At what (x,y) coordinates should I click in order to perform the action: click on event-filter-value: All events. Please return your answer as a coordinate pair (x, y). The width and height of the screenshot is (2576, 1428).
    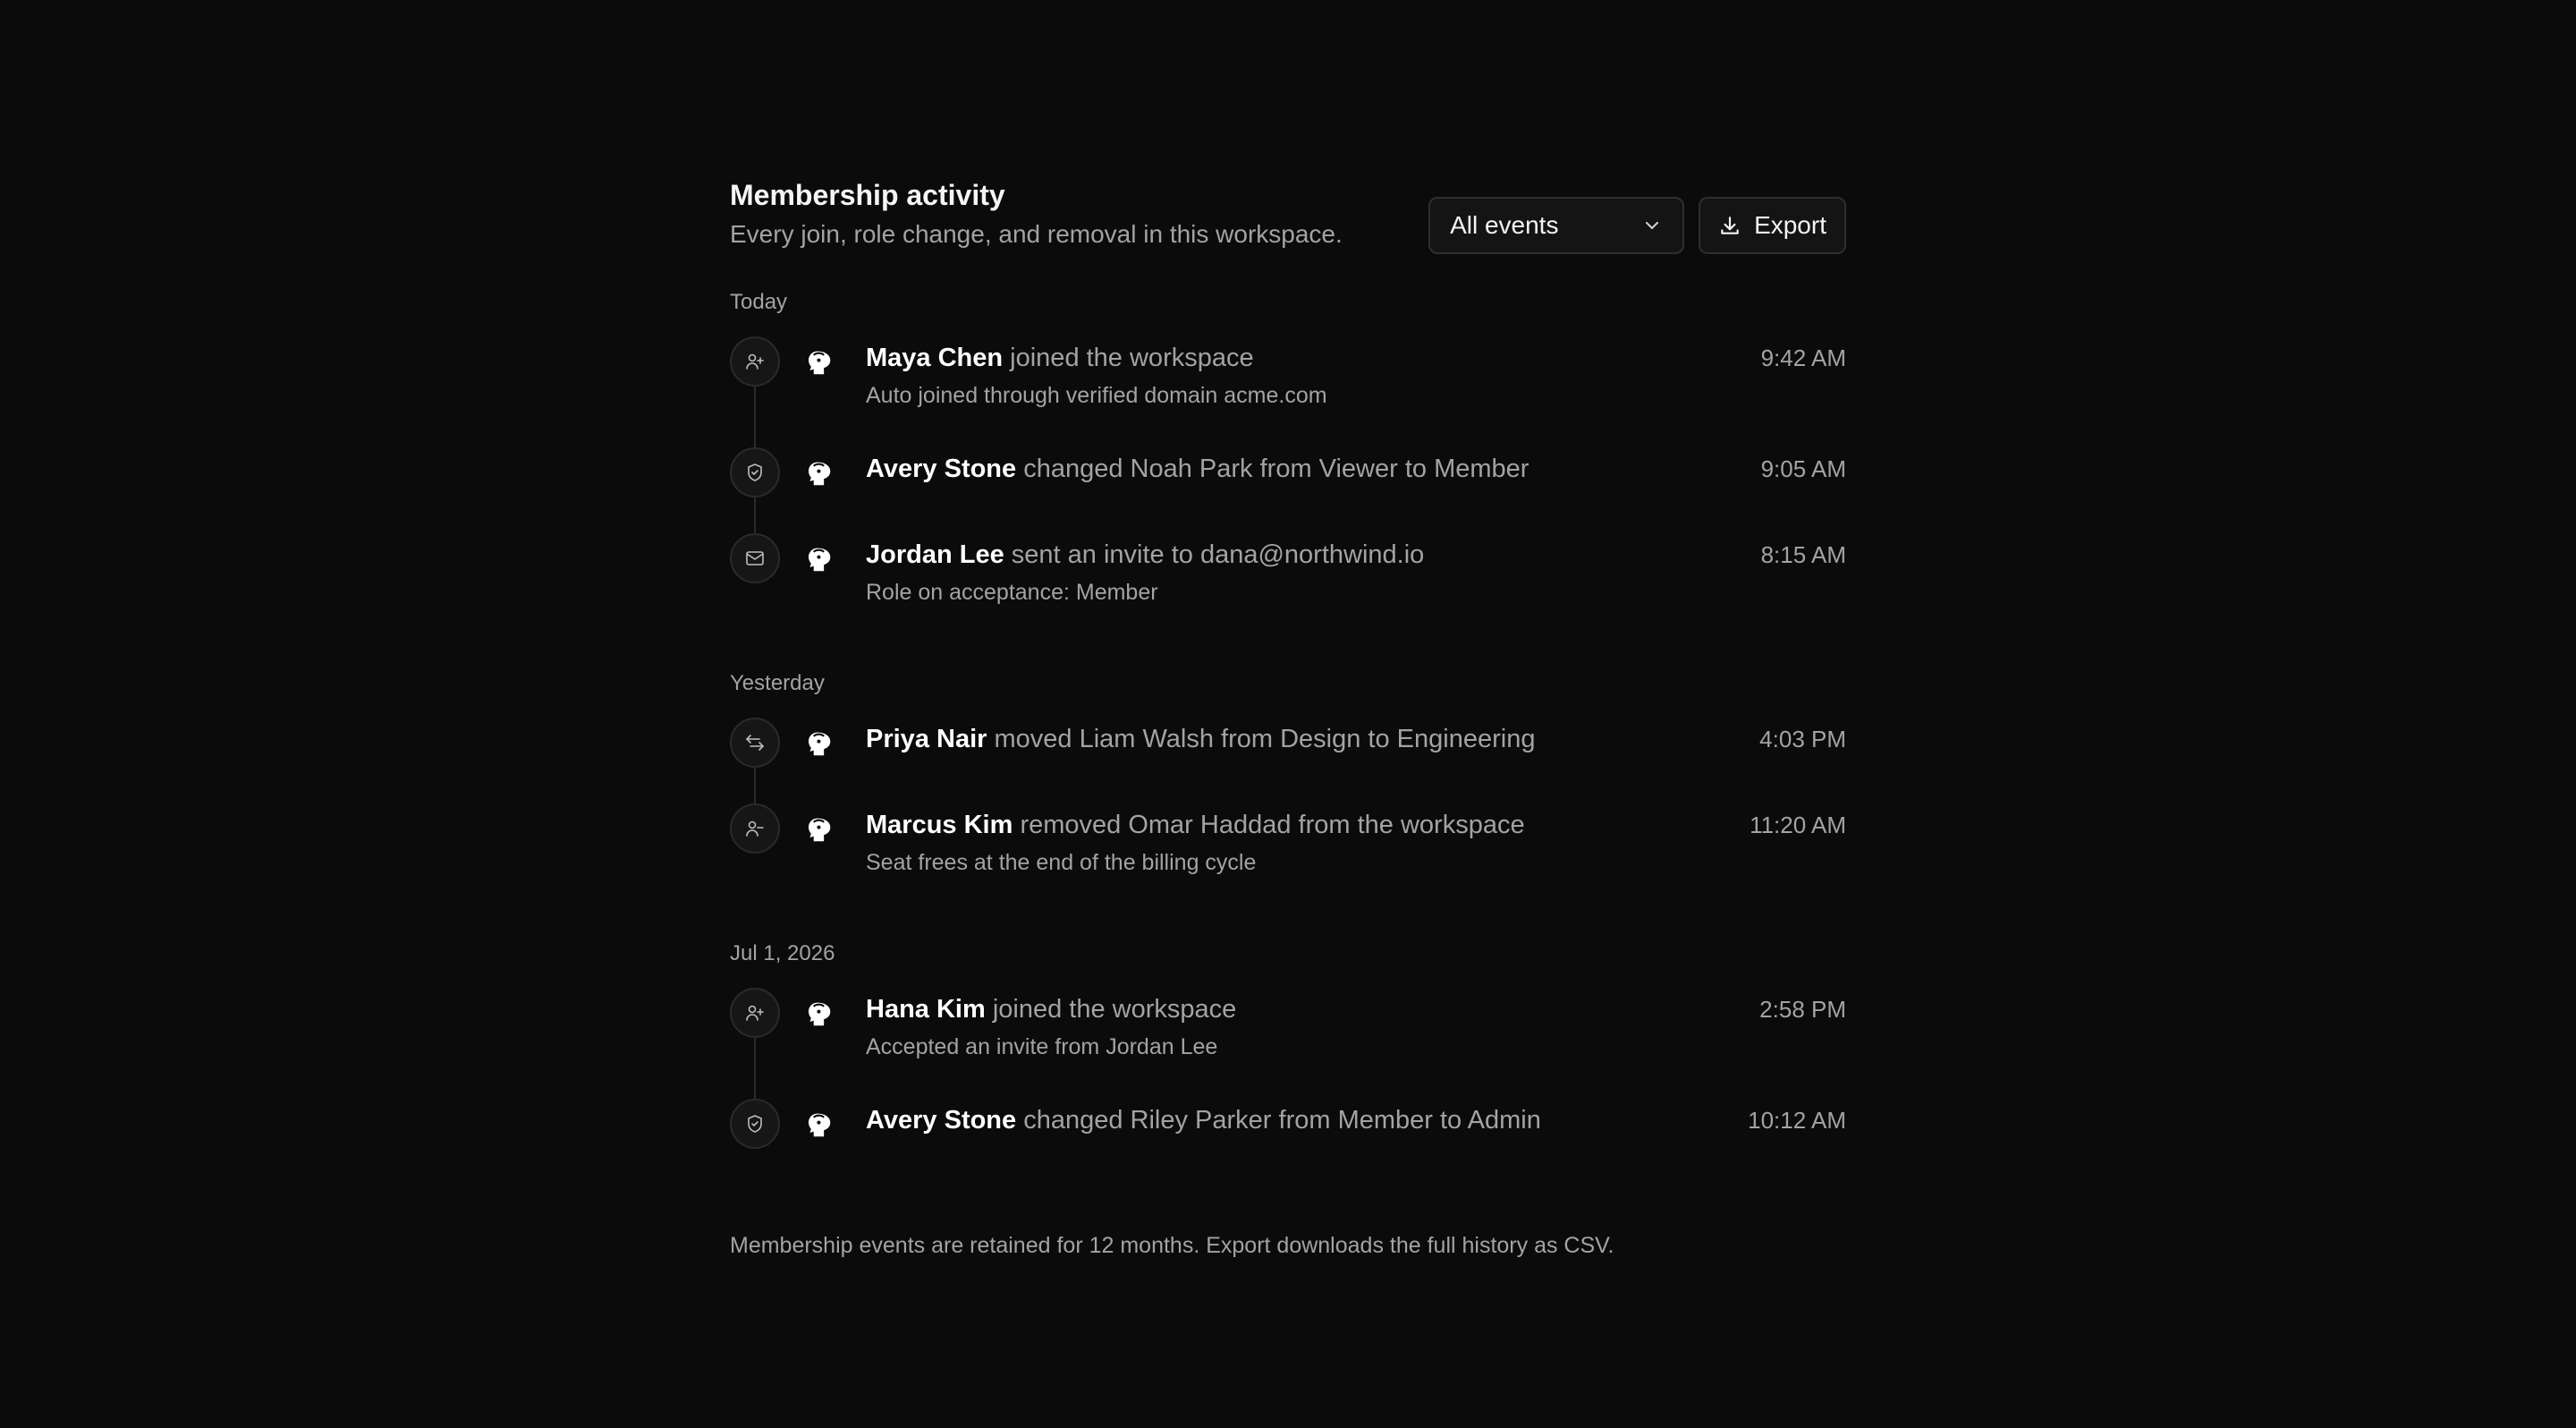
    Looking at the image, I should click on (1504, 225).